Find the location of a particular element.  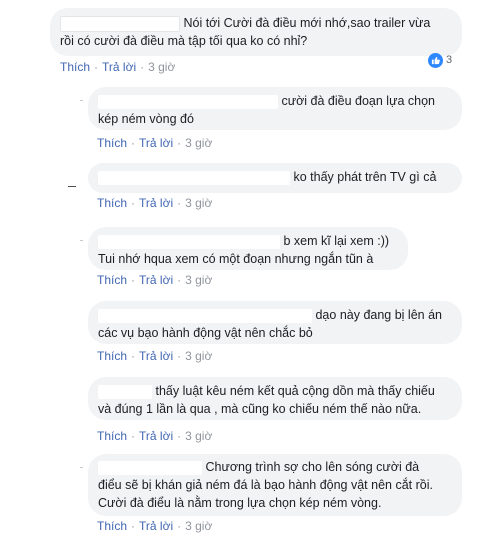

comment-text: Chương trình sợ cho lên sóng cười đà is located at coordinates (312, 467).